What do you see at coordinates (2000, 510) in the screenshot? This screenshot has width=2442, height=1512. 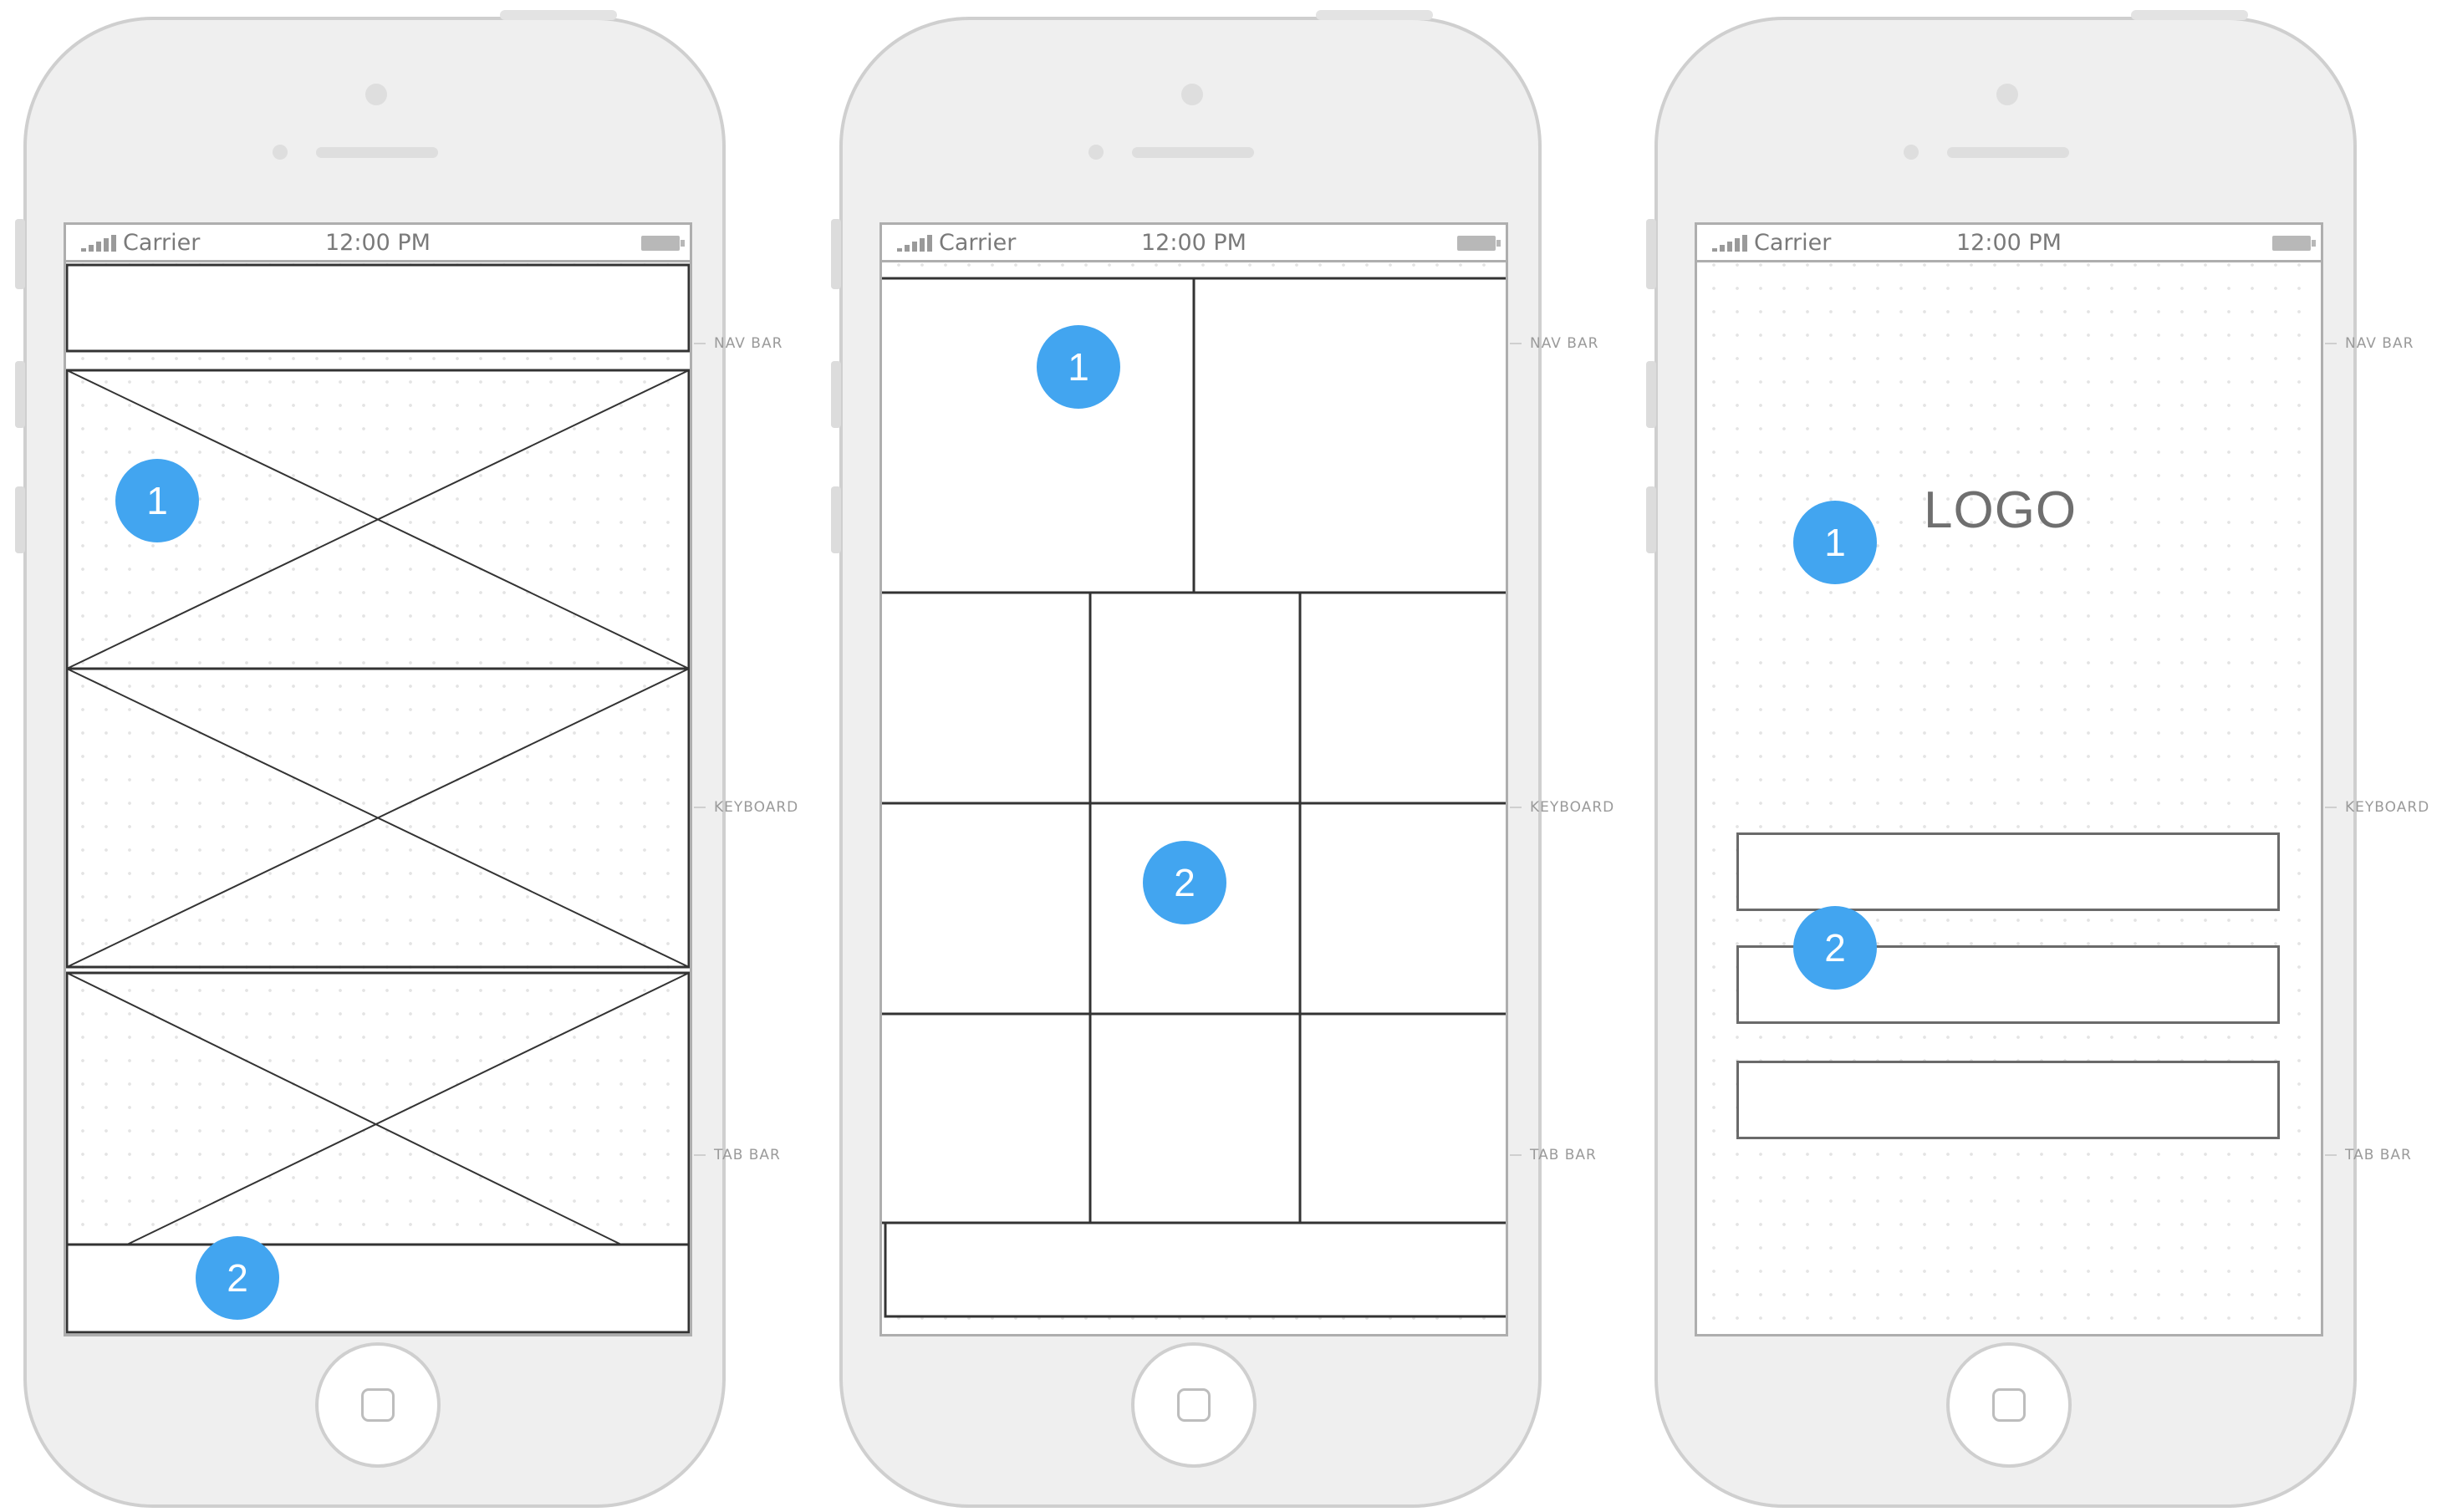 I see `logo-placeholder: LOGO` at bounding box center [2000, 510].